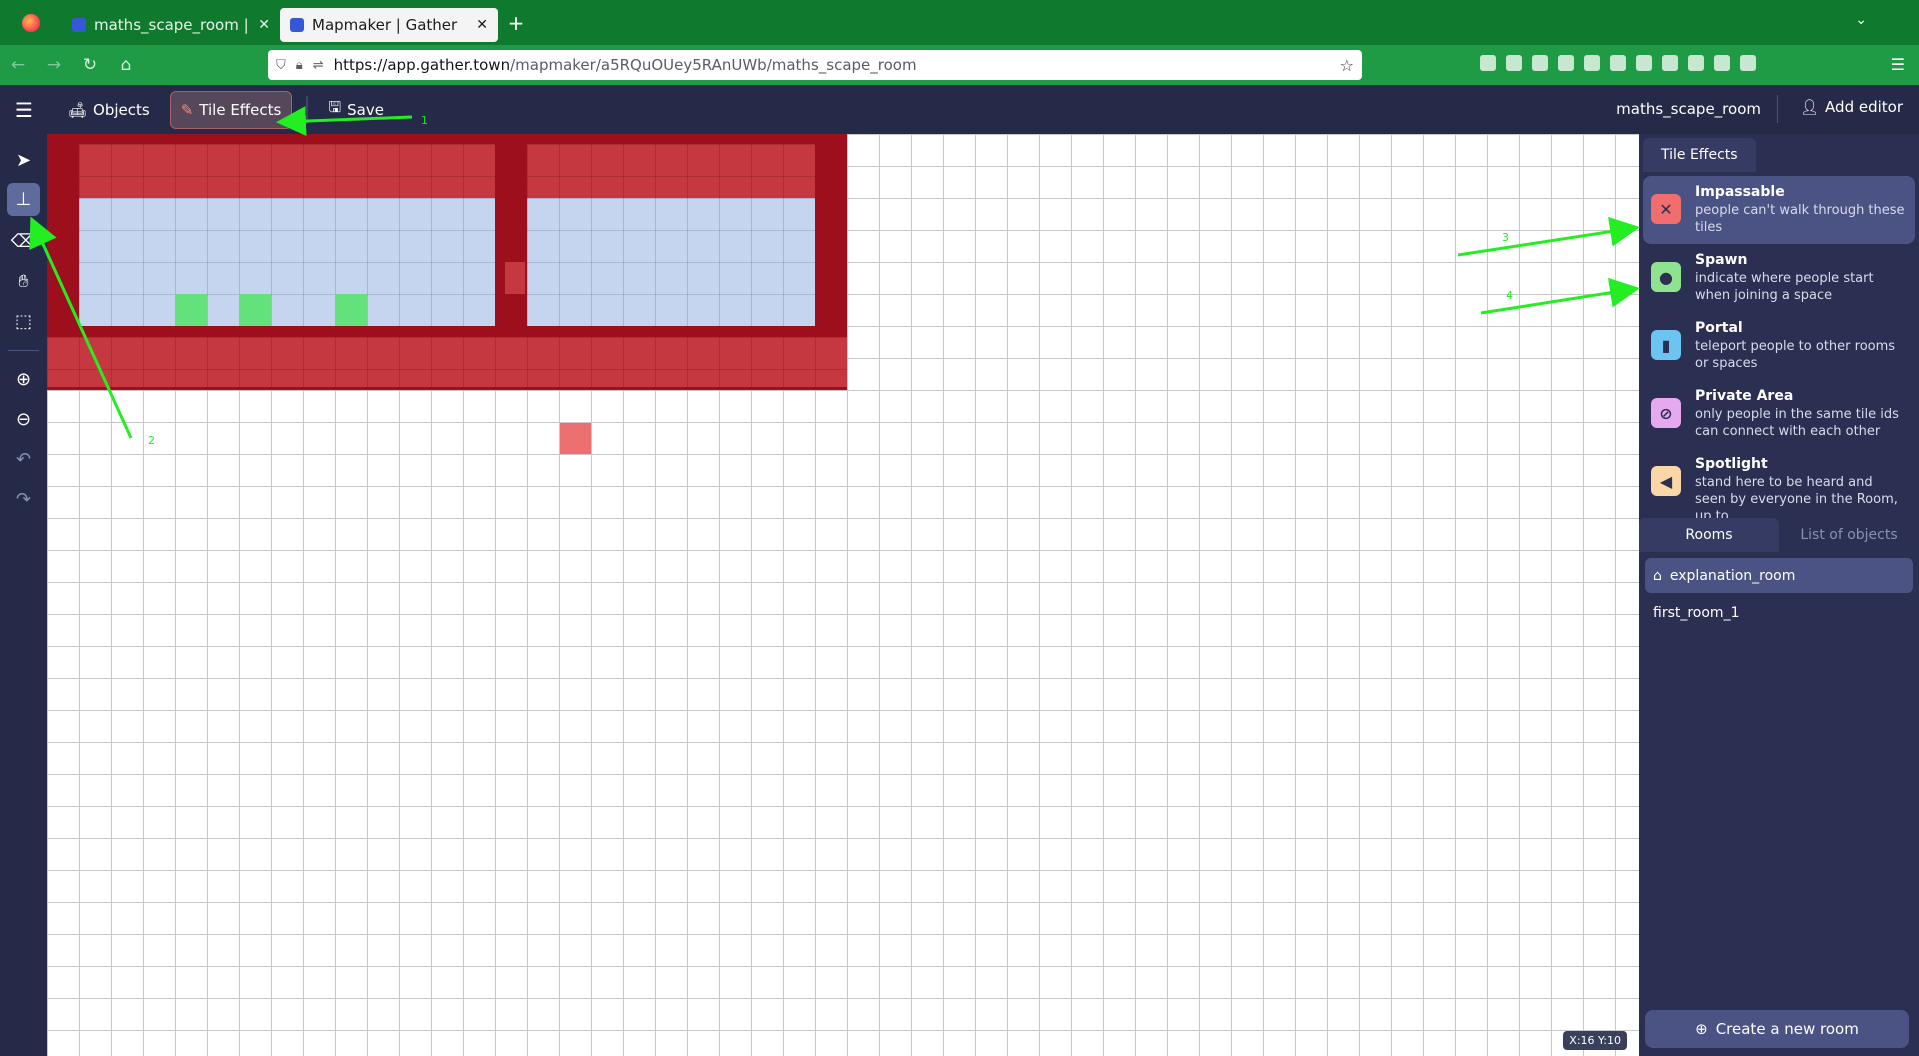 This screenshot has height=1056, width=1919. Describe the element at coordinates (1351, 65) in the screenshot. I see `bookmark-star-icon: ☆` at that location.